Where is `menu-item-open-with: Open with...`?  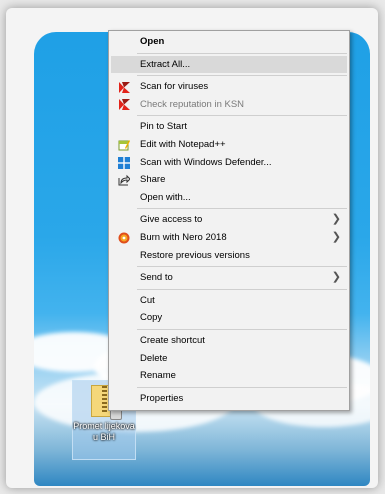
menu-item-open-with: Open with... is located at coordinates (229, 198).